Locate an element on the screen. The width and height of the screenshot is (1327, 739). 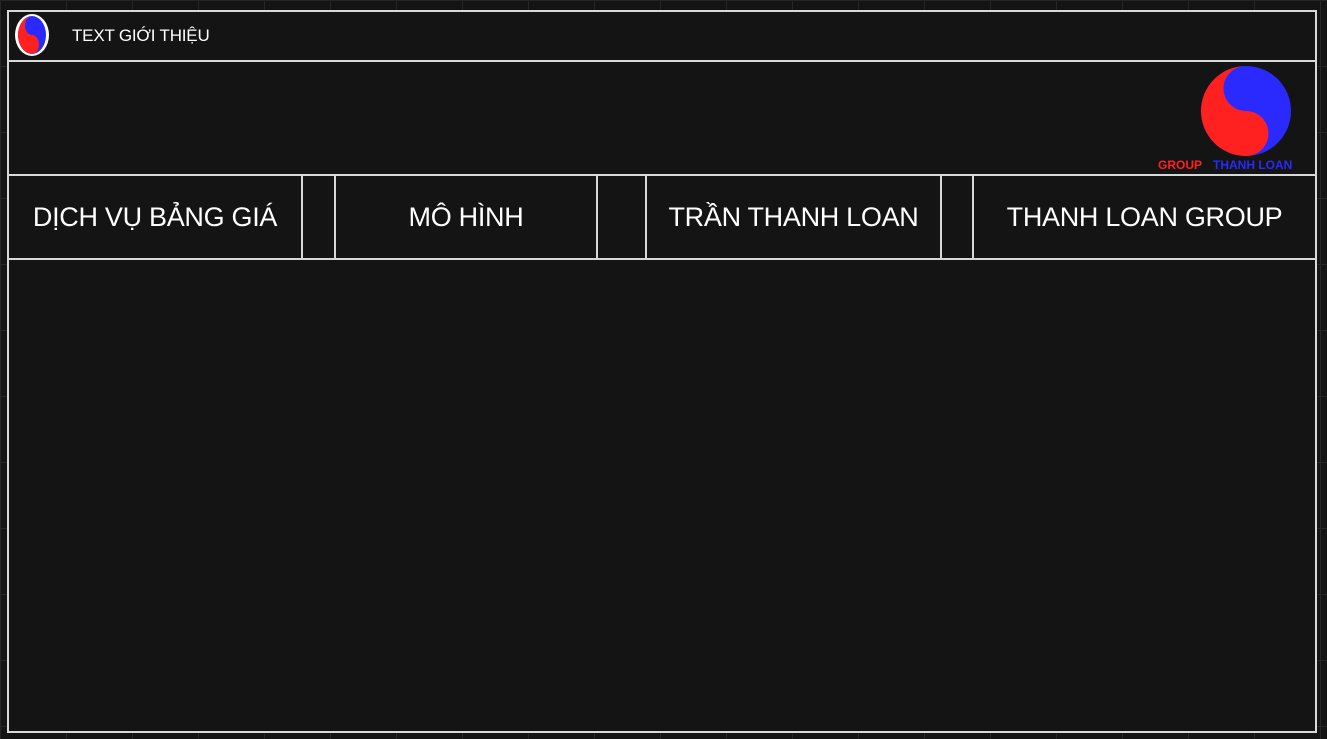
page-title: TEXT GIỚI THIỆU is located at coordinates (141, 35).